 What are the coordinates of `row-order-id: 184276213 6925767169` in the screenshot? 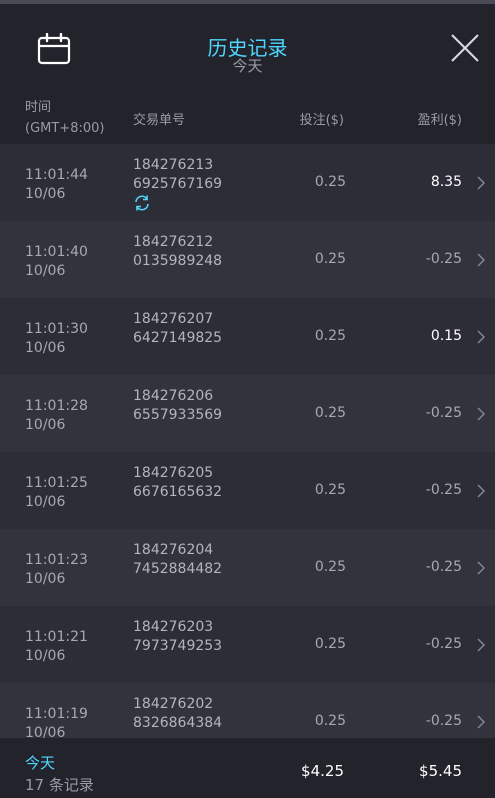 It's located at (178, 174).